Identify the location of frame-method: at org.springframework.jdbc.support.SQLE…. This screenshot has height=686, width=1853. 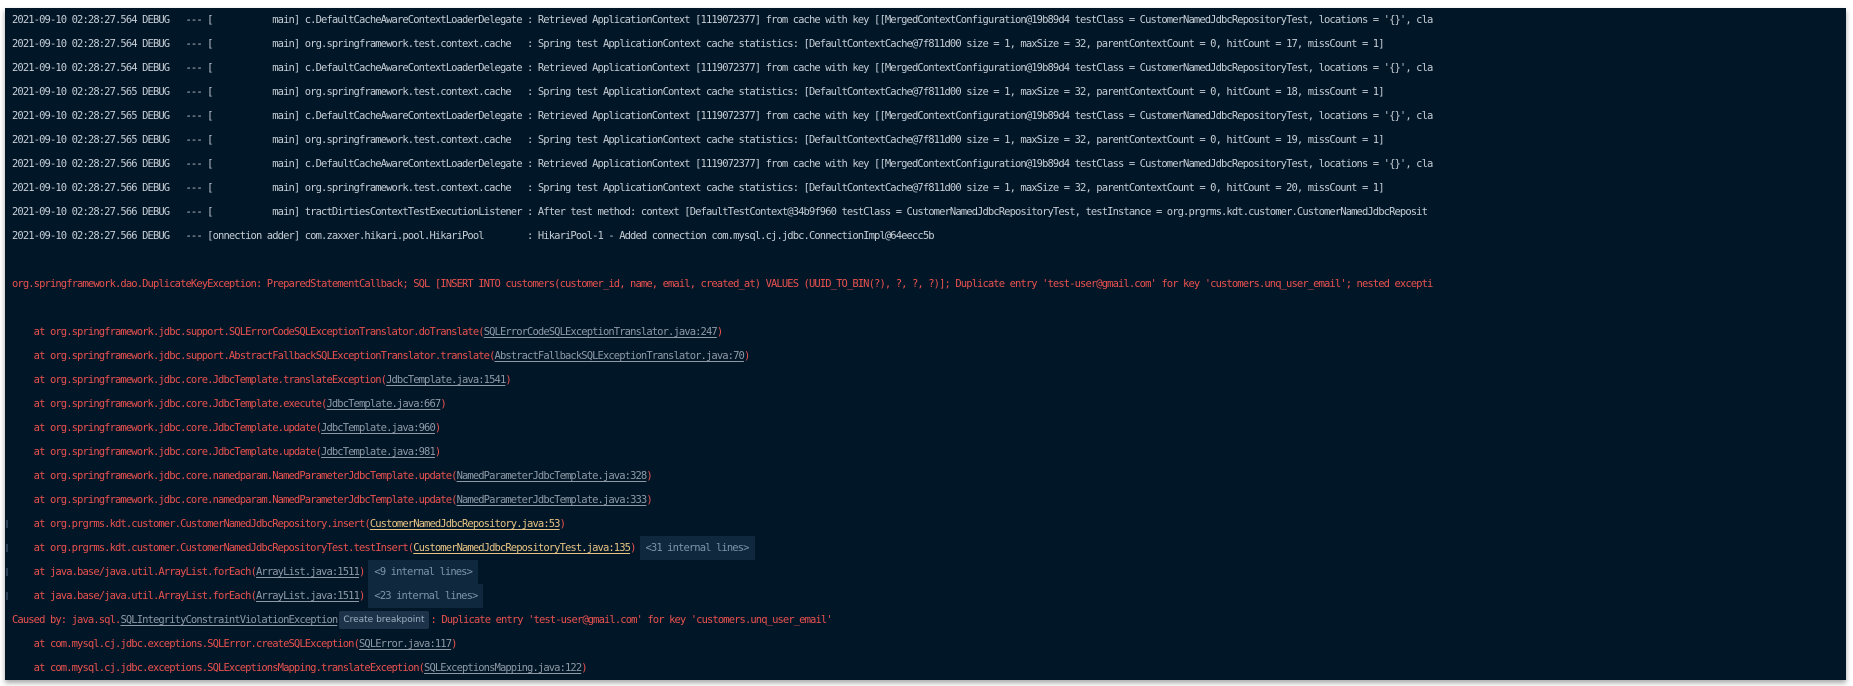
(245, 332).